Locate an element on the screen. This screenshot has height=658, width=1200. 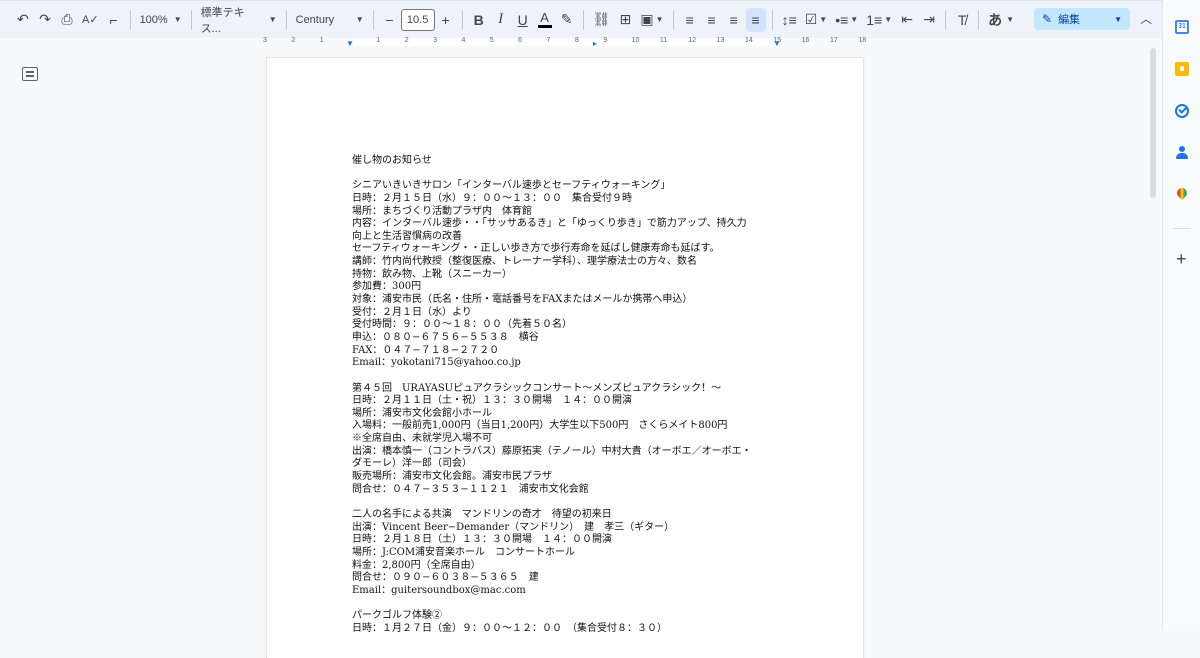
contacts-icon is located at coordinates (1182, 153).